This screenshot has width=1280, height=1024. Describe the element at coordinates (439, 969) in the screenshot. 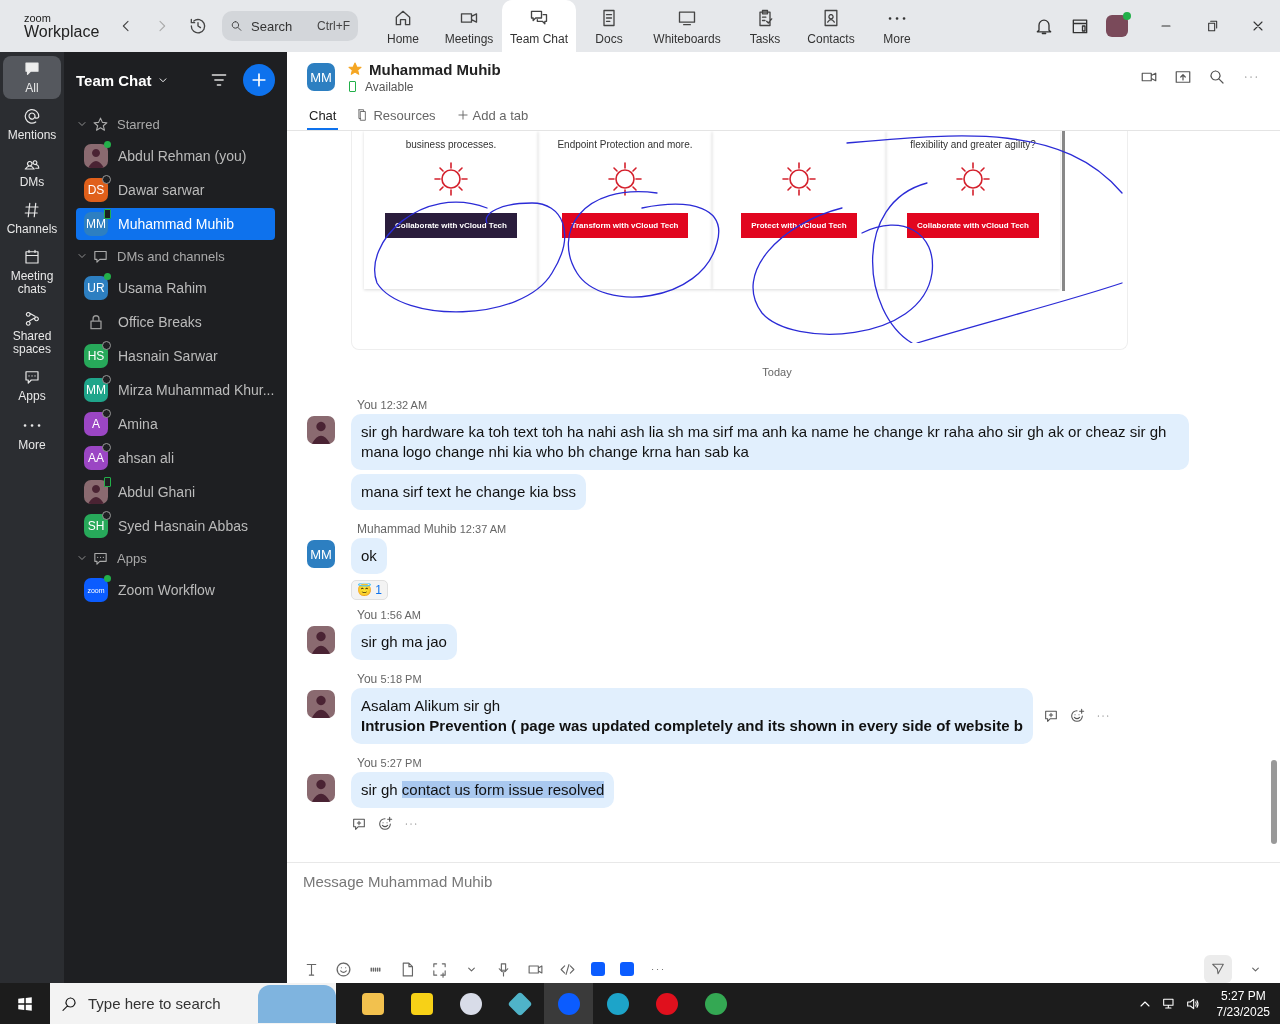

I see `screenshot-icon` at that location.